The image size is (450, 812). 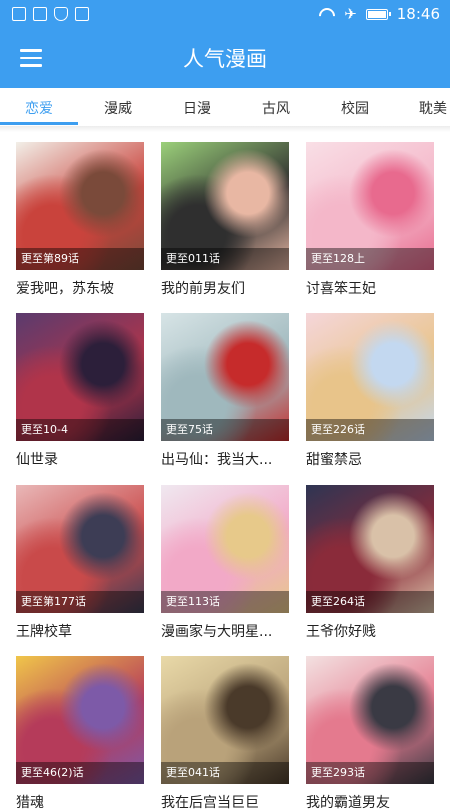 What do you see at coordinates (370, 288) in the screenshot?
I see `comic-title: 讨喜笨王妃` at bounding box center [370, 288].